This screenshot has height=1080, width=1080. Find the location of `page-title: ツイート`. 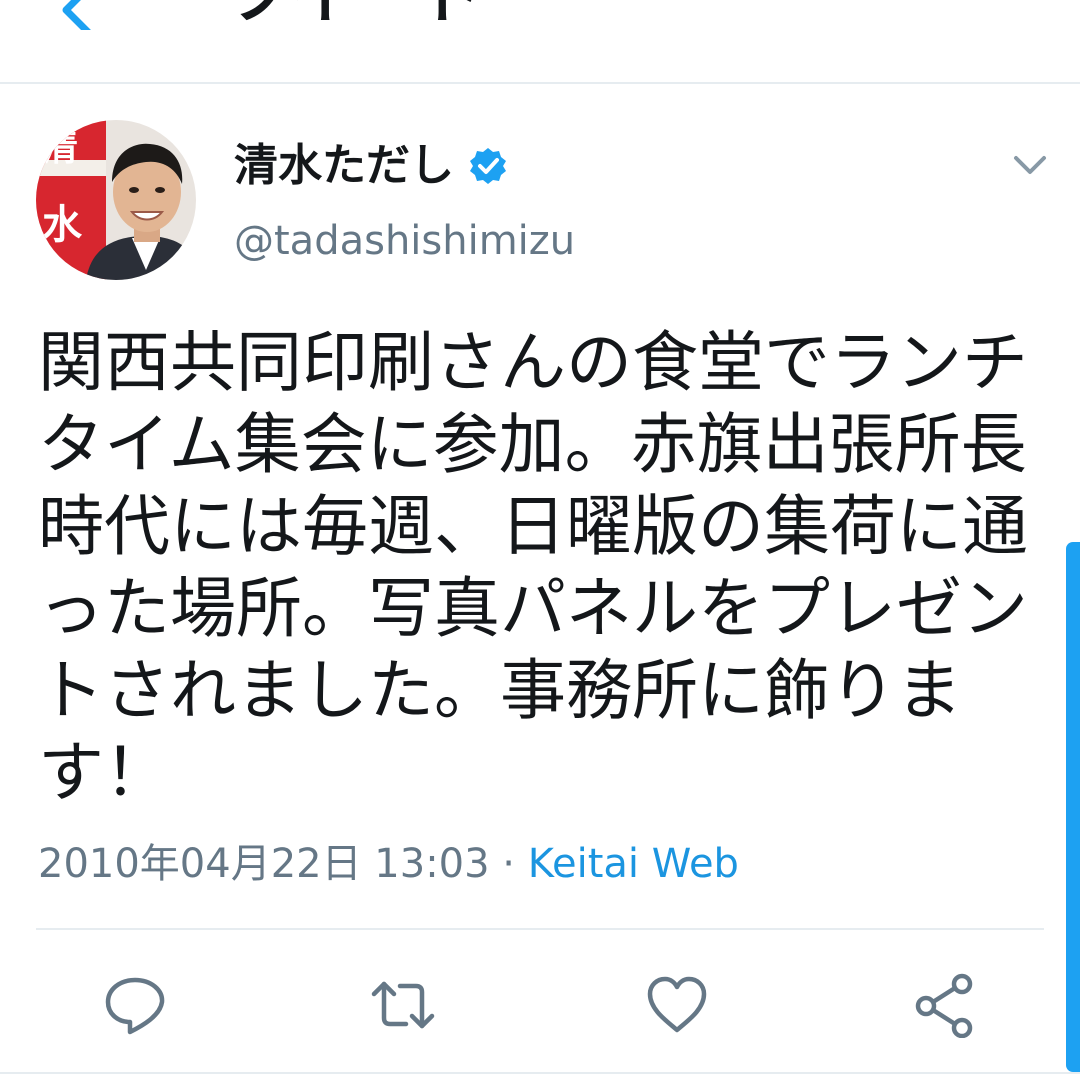

page-title: ツイート is located at coordinates (354, 18).